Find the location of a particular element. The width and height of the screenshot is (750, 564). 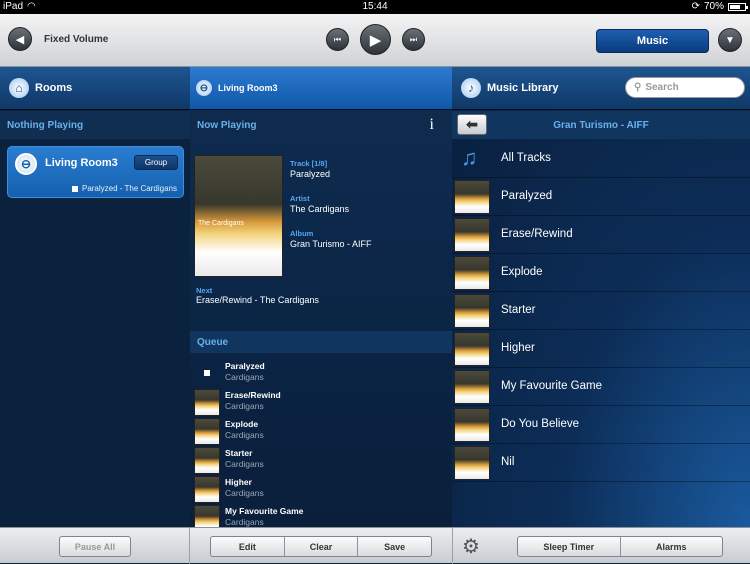

library-item-label: Erase/Rewind is located at coordinates (537, 234).